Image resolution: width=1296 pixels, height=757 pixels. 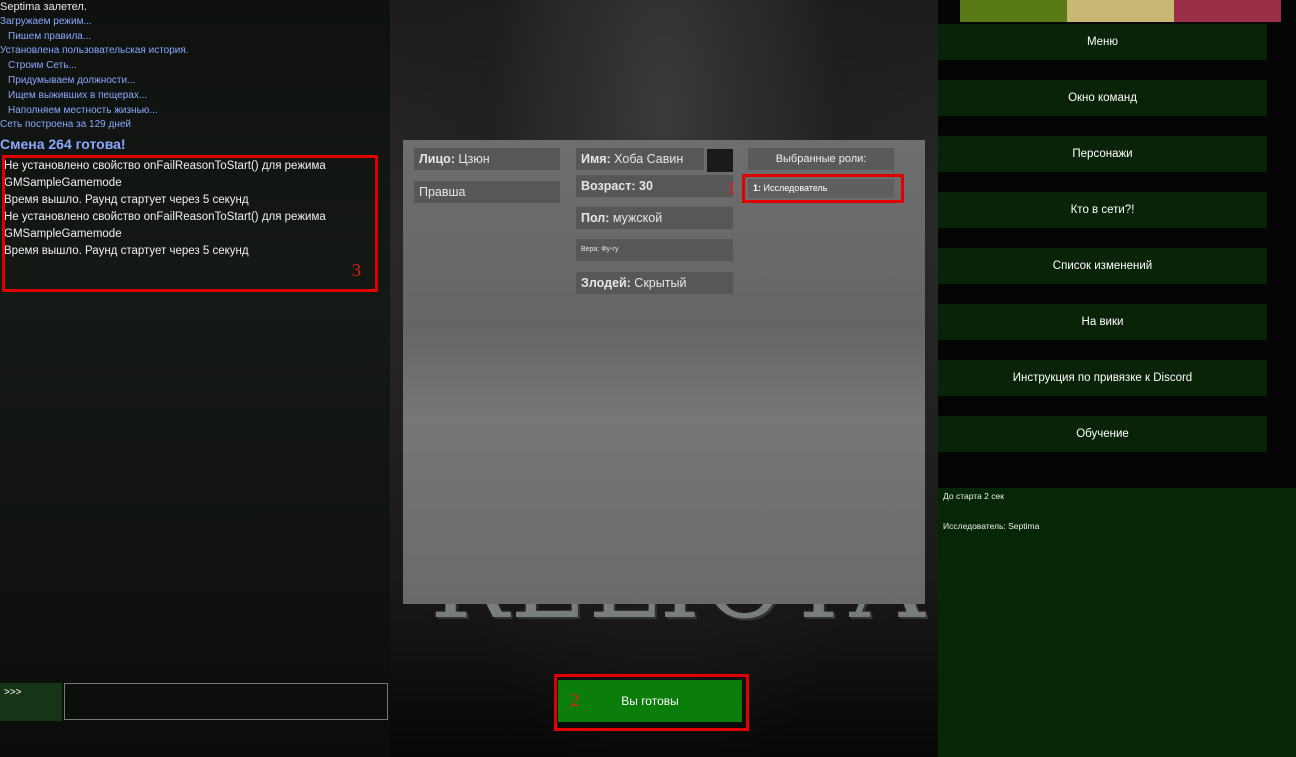 What do you see at coordinates (31, 702) in the screenshot?
I see `chat-prompt: >>>` at bounding box center [31, 702].